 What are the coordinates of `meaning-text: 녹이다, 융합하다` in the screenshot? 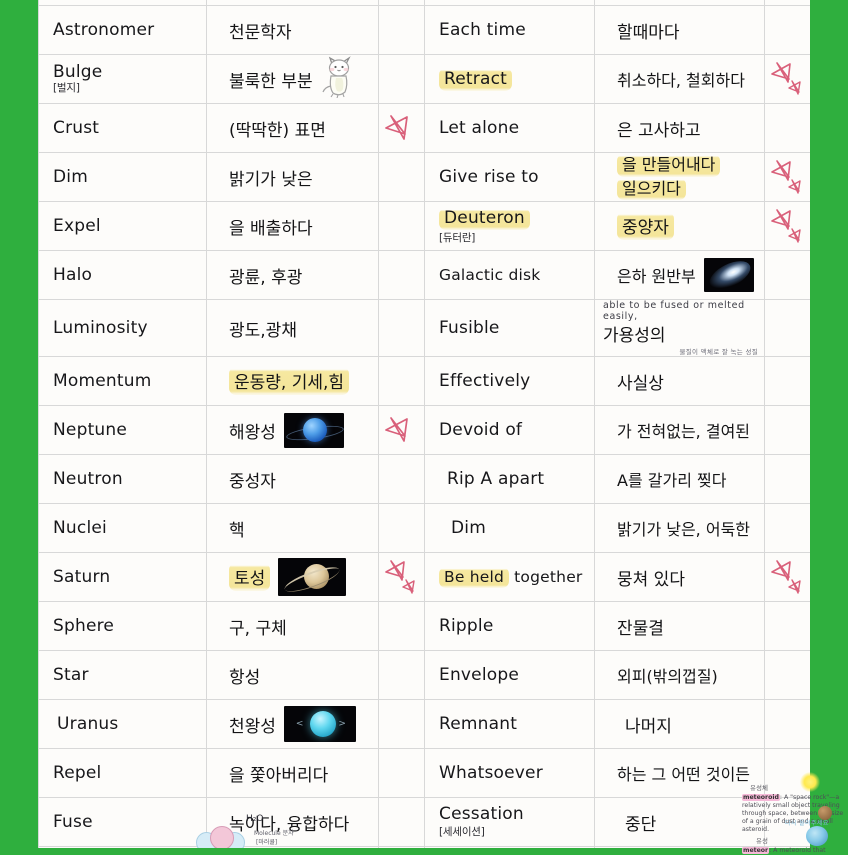 It's located at (289, 824).